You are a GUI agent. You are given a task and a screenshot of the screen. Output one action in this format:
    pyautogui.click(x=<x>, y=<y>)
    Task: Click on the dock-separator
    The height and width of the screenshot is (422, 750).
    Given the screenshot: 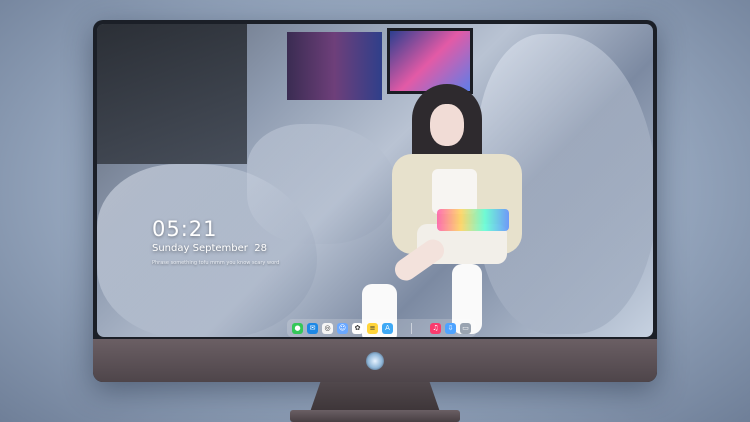 What is the action you would take?
    pyautogui.click(x=411, y=328)
    